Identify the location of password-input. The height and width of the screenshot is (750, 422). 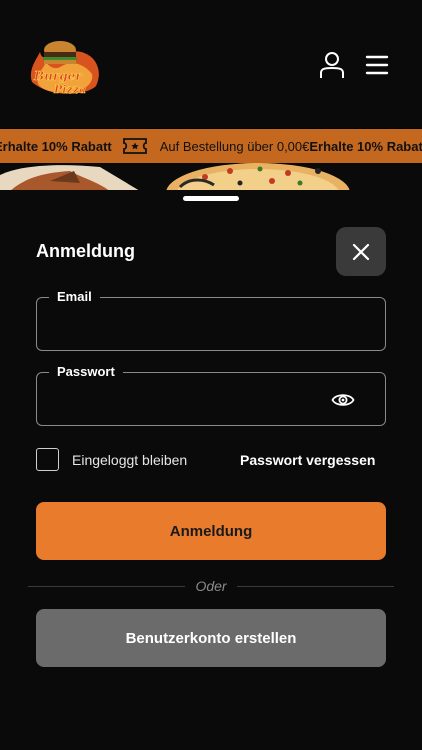
(184, 399).